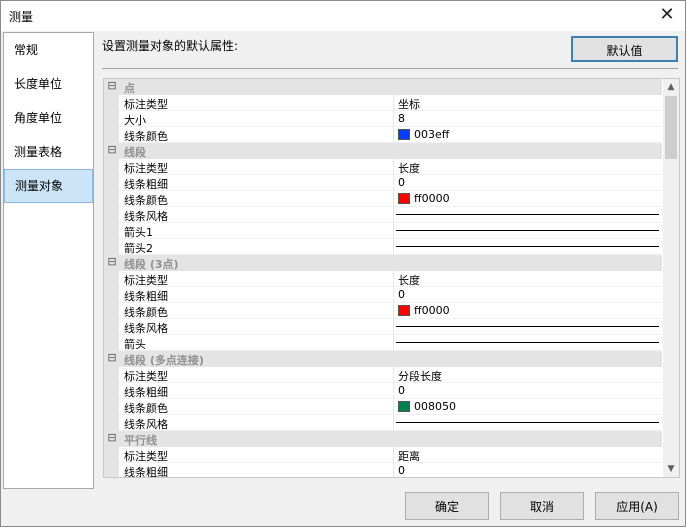 This screenshot has width=686, height=527. Describe the element at coordinates (667, 16) in the screenshot. I see `close-icon: ✕` at that location.